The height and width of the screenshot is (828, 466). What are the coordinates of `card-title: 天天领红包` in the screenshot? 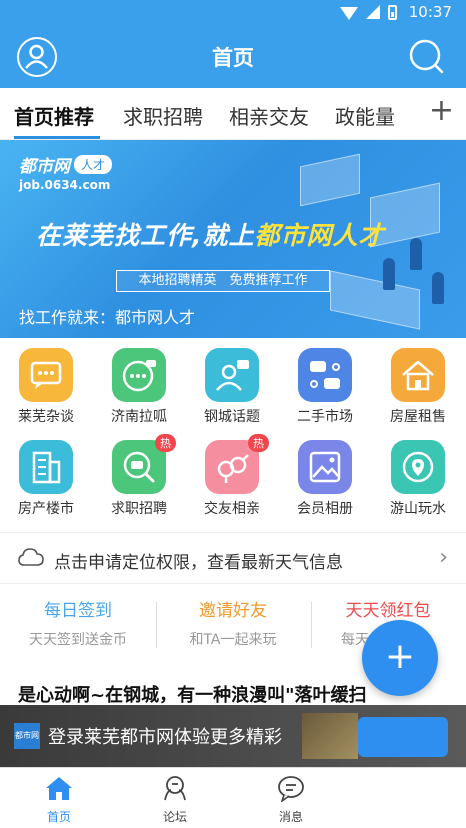 It's located at (388, 611).